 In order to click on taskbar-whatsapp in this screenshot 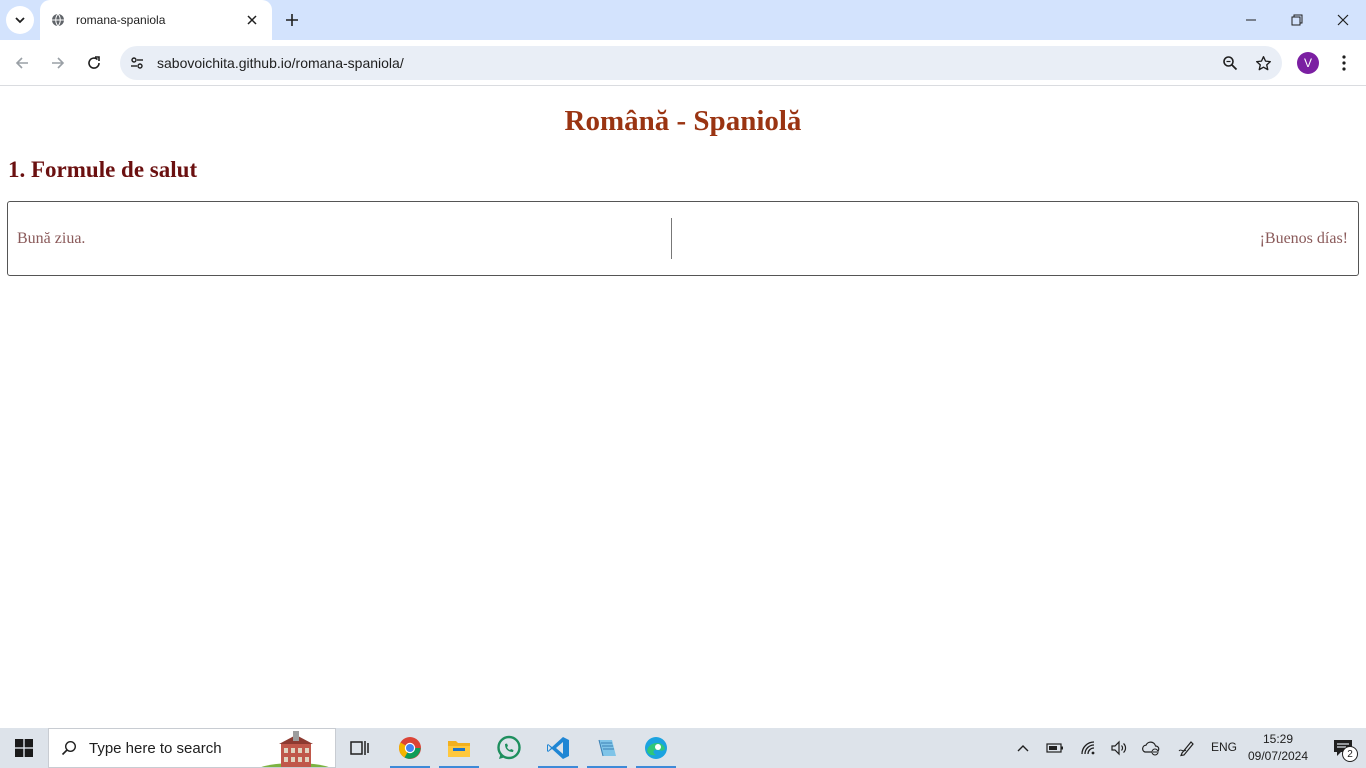, I will do `click(509, 748)`.